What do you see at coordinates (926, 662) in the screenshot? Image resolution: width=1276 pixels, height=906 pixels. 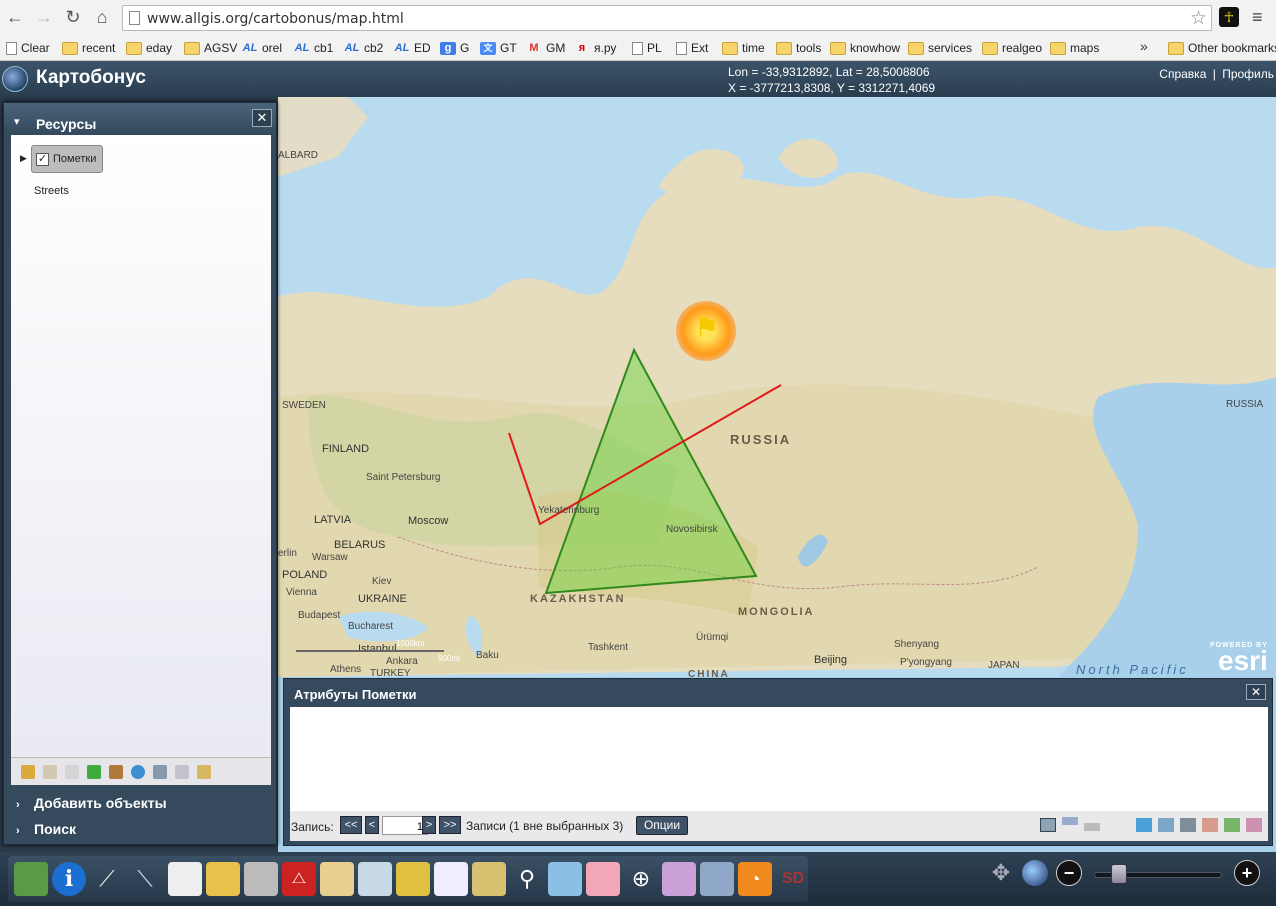 I see `label-pyongyang: P'yongyang` at bounding box center [926, 662].